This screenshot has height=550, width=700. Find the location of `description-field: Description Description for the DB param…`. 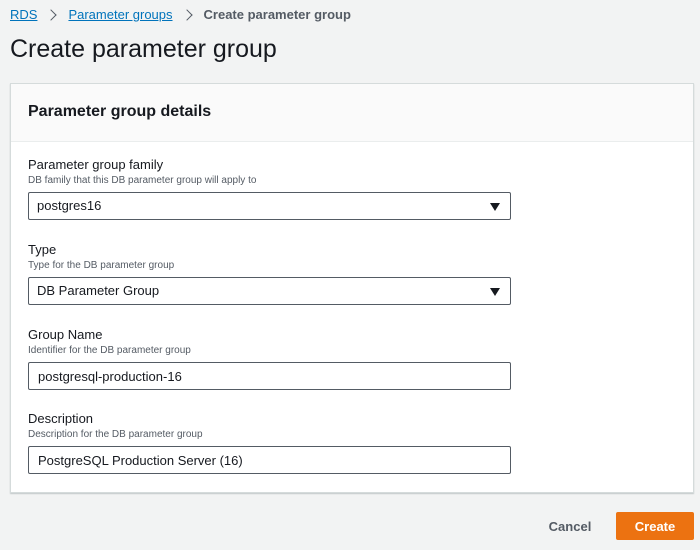

description-field: Description Description for the DB param… is located at coordinates (269, 442).